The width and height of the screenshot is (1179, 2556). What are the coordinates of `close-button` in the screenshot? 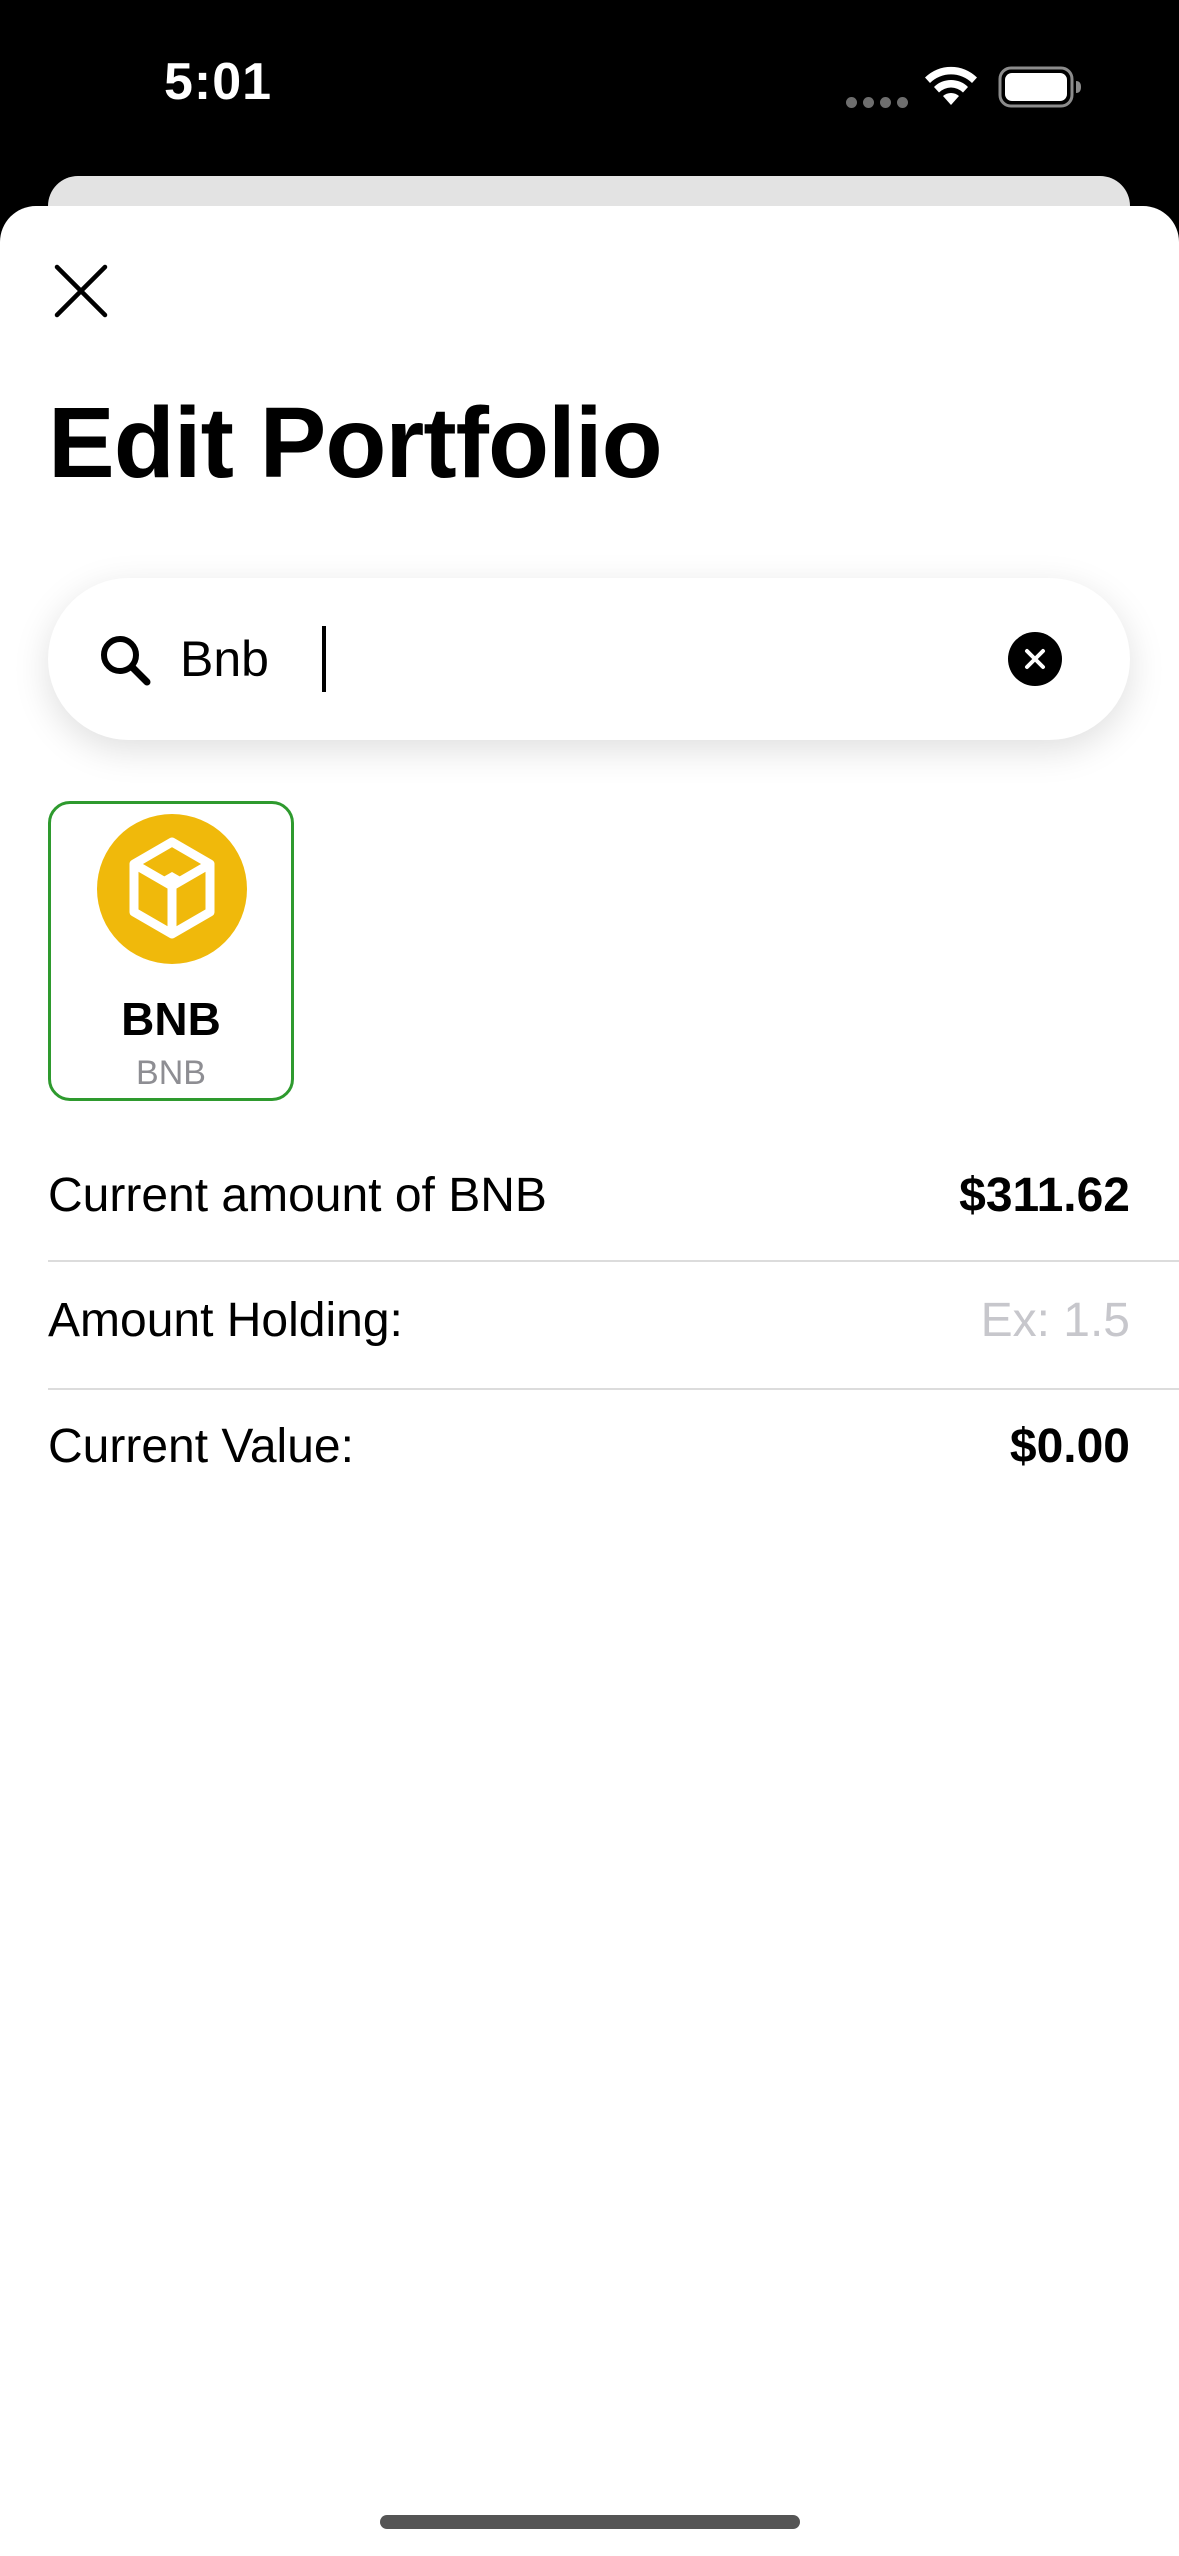 It's located at (81, 291).